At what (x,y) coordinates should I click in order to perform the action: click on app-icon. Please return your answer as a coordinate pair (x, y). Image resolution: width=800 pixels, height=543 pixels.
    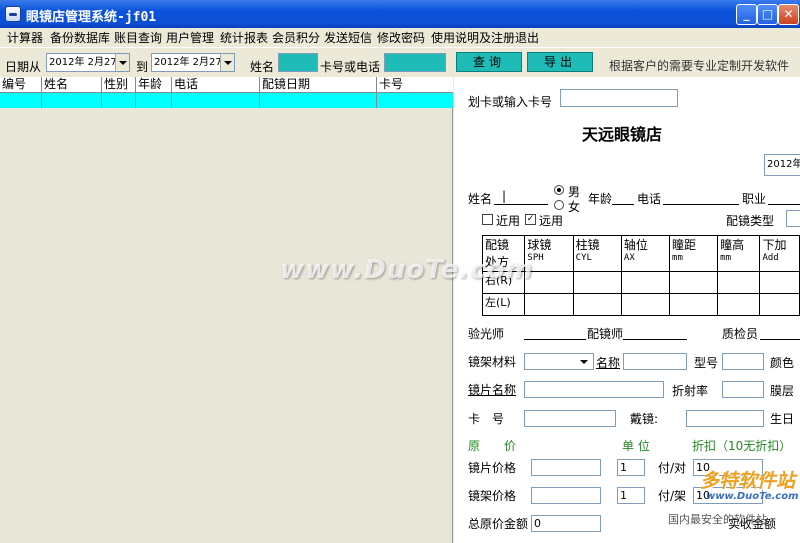
    Looking at the image, I should click on (13, 14).